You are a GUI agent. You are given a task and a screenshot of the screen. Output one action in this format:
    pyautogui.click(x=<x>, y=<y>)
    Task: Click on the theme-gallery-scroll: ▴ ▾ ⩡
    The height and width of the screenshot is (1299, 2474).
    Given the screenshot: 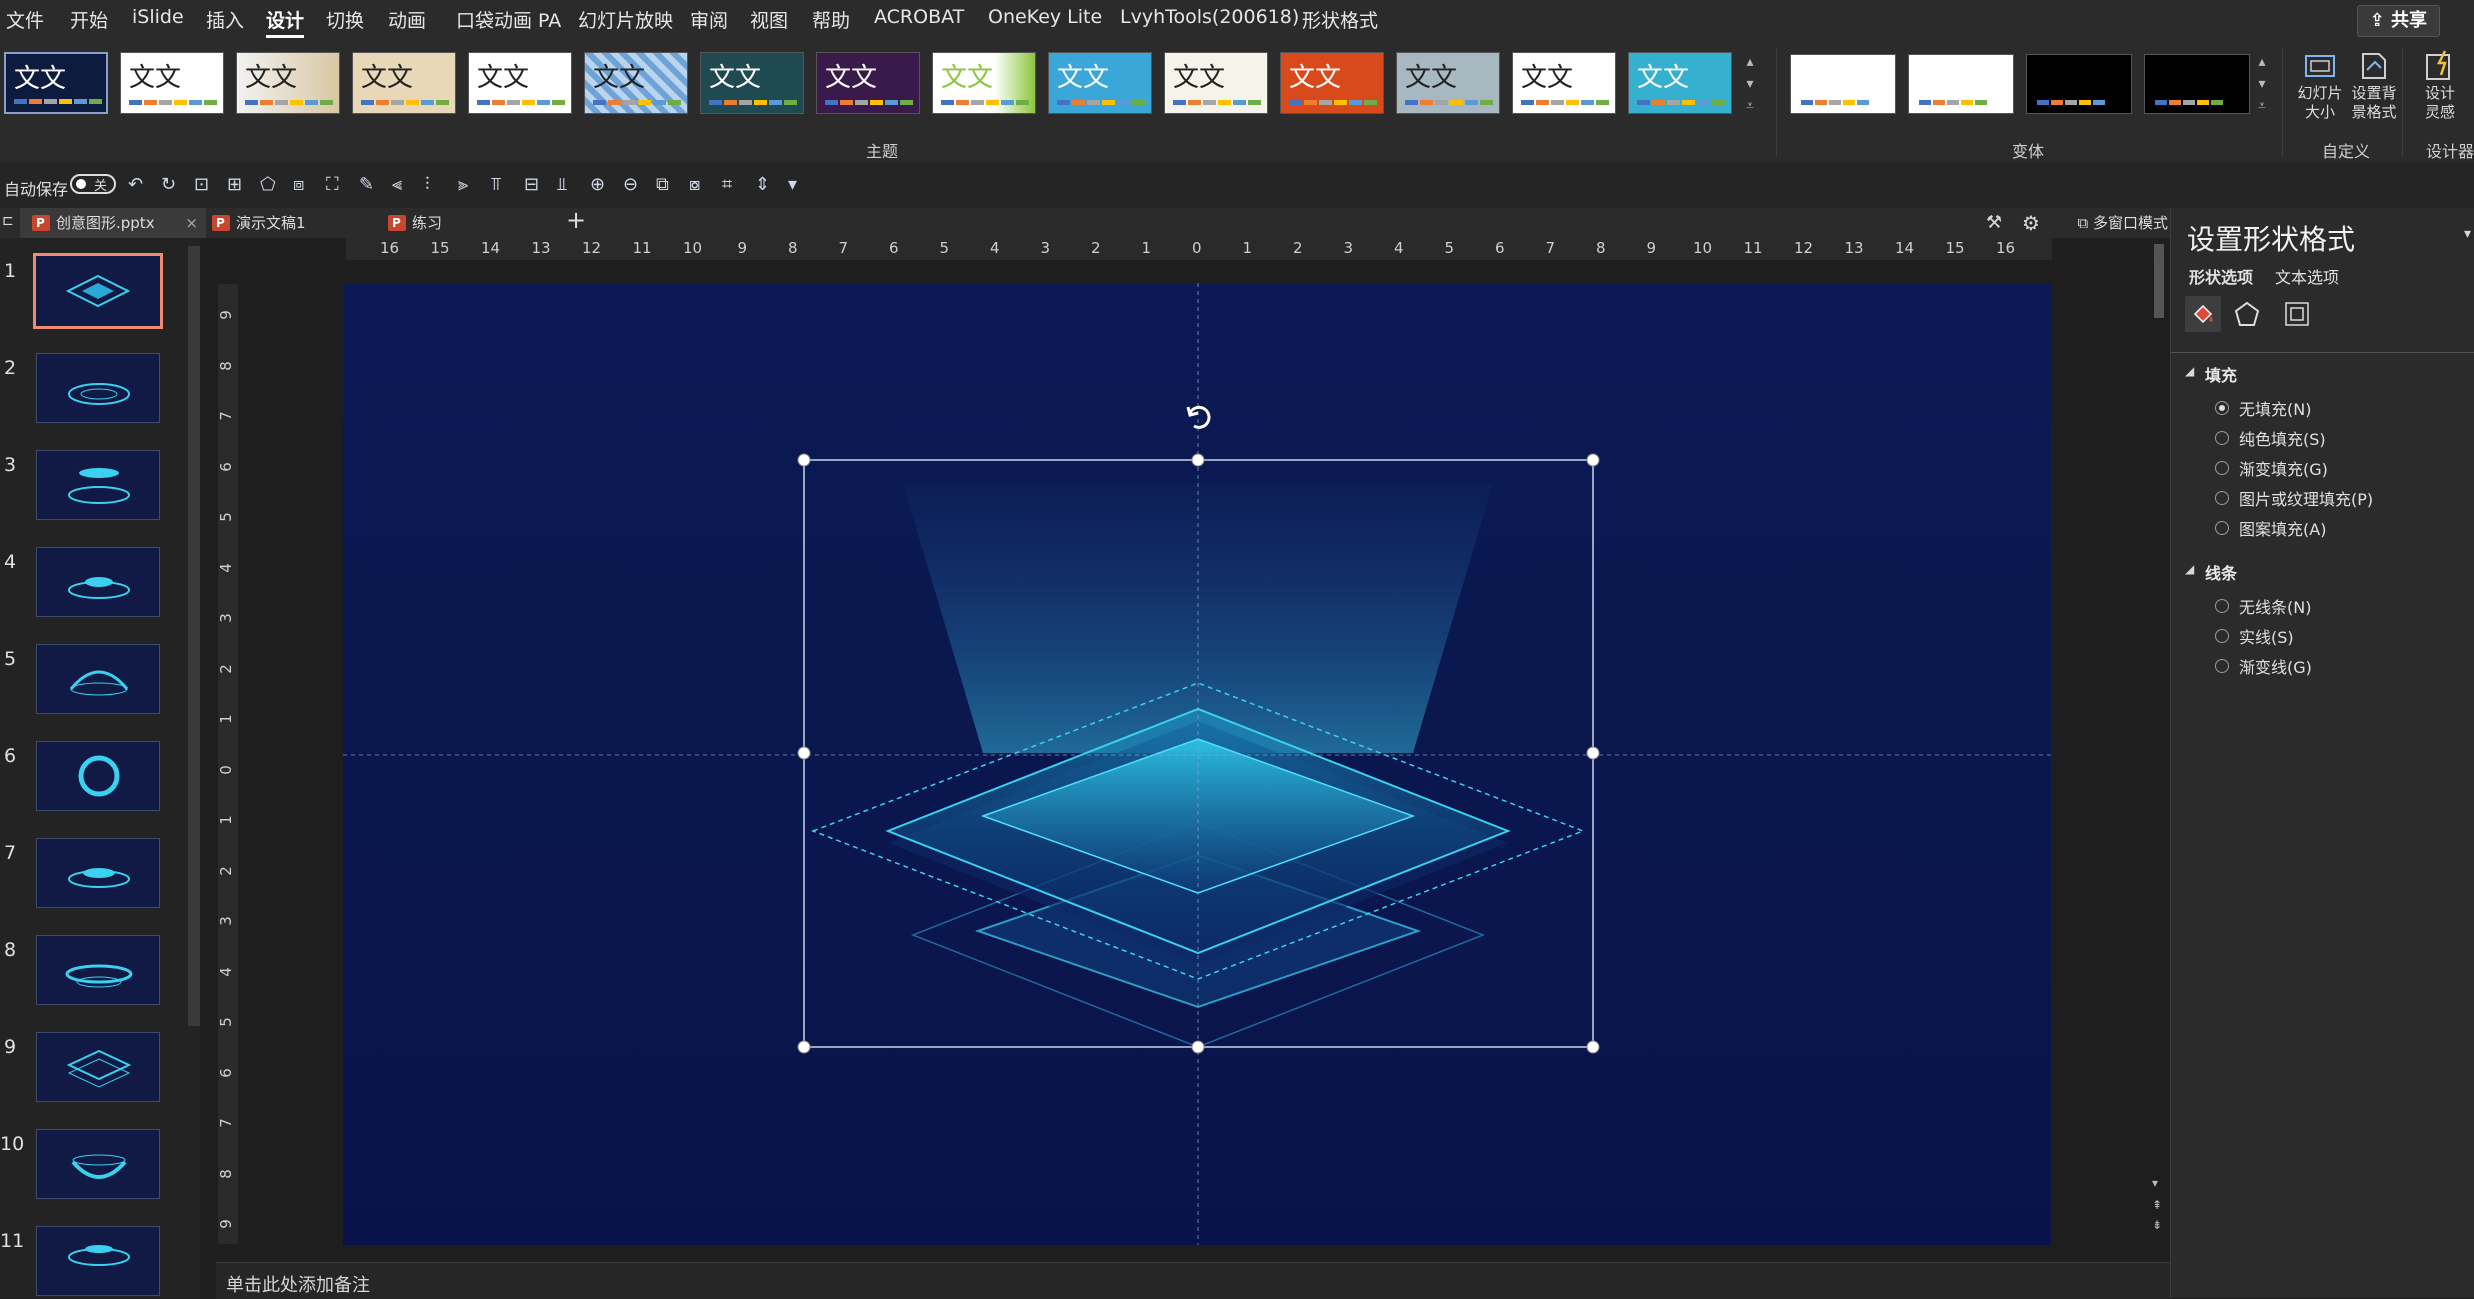 What is the action you would take?
    pyautogui.click(x=1750, y=84)
    